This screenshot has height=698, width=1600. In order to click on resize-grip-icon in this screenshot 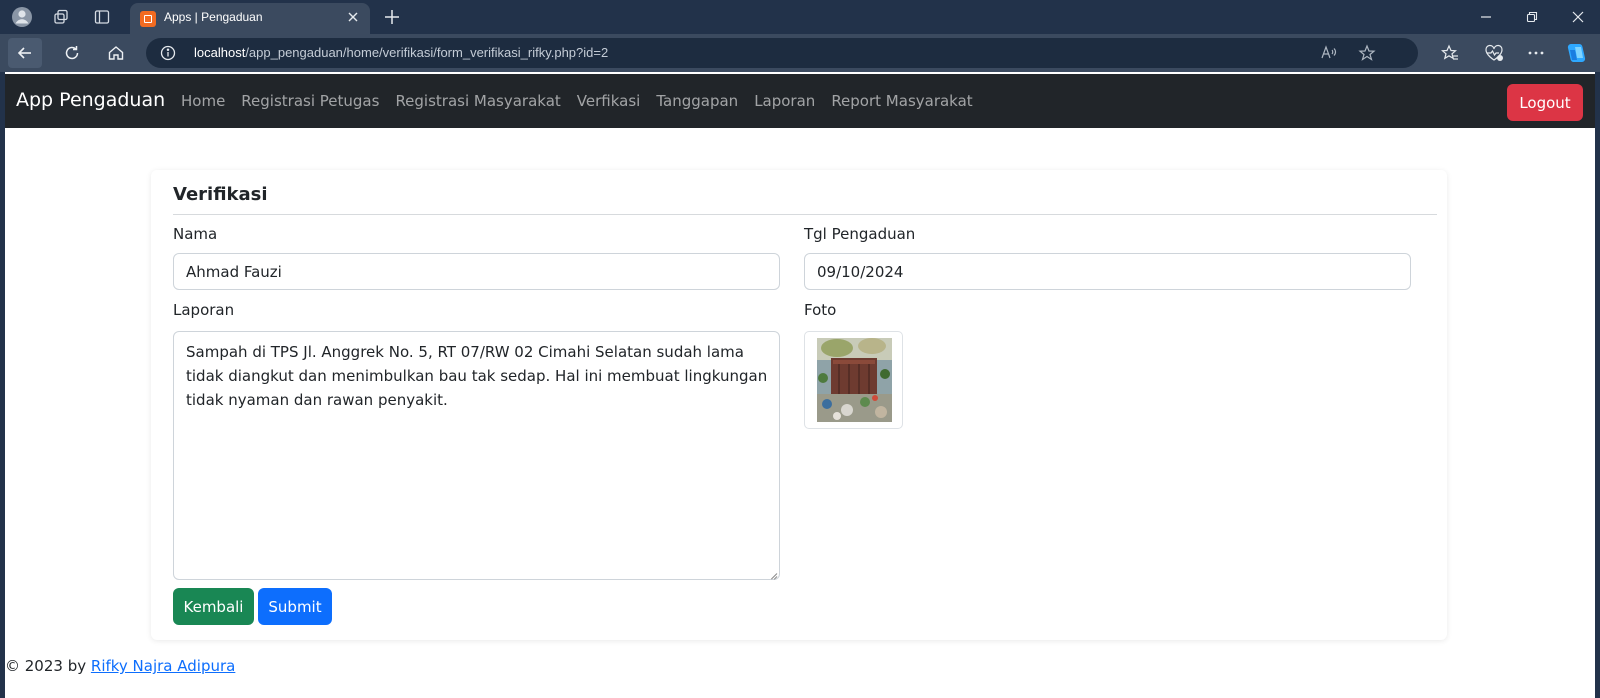, I will do `click(773, 573)`.